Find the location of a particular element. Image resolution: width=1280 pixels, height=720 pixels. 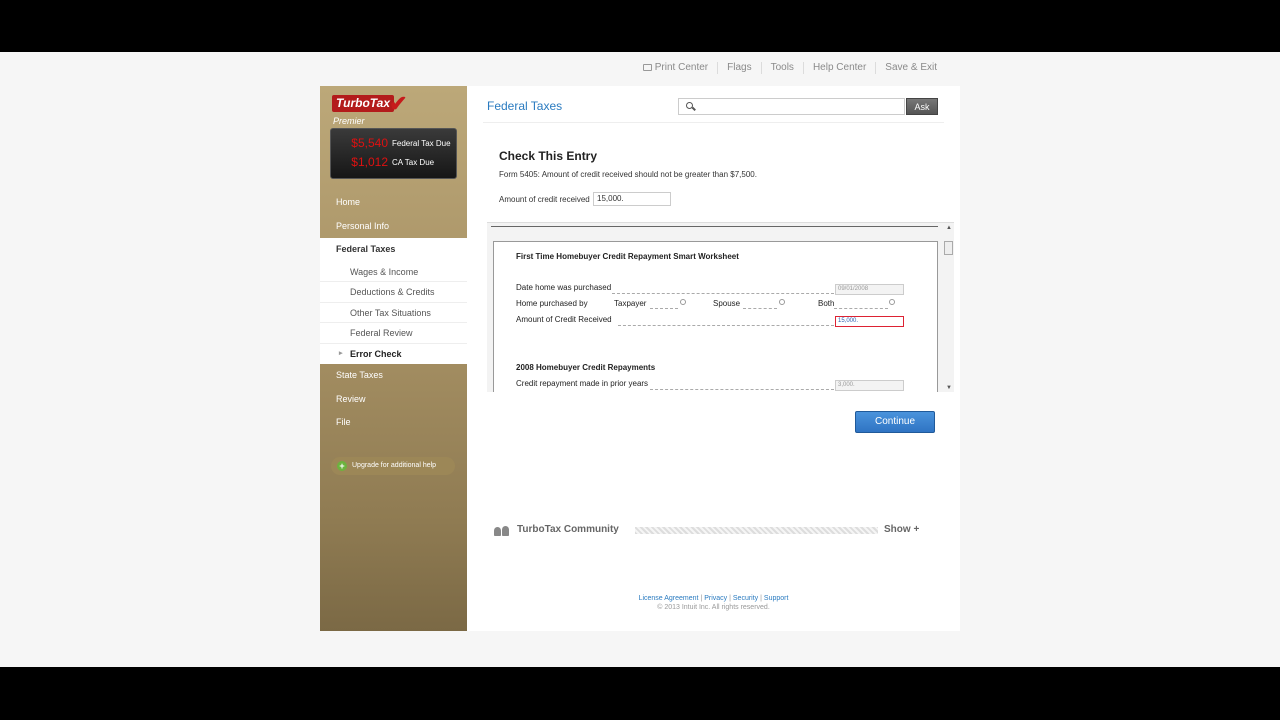

tools-link: Tools is located at coordinates (781, 68).